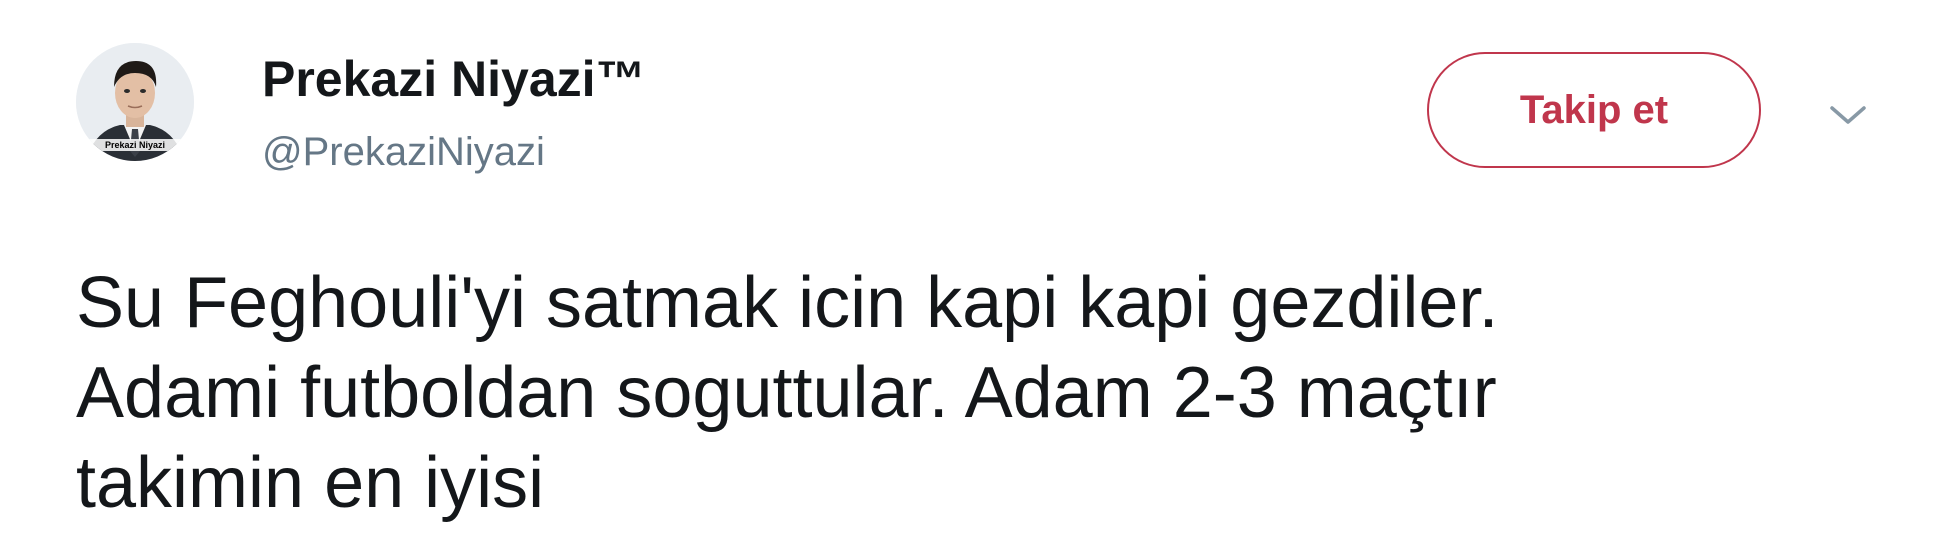 This screenshot has width=1937, height=555. What do you see at coordinates (1848, 114) in the screenshot?
I see `chevron-down-icon` at bounding box center [1848, 114].